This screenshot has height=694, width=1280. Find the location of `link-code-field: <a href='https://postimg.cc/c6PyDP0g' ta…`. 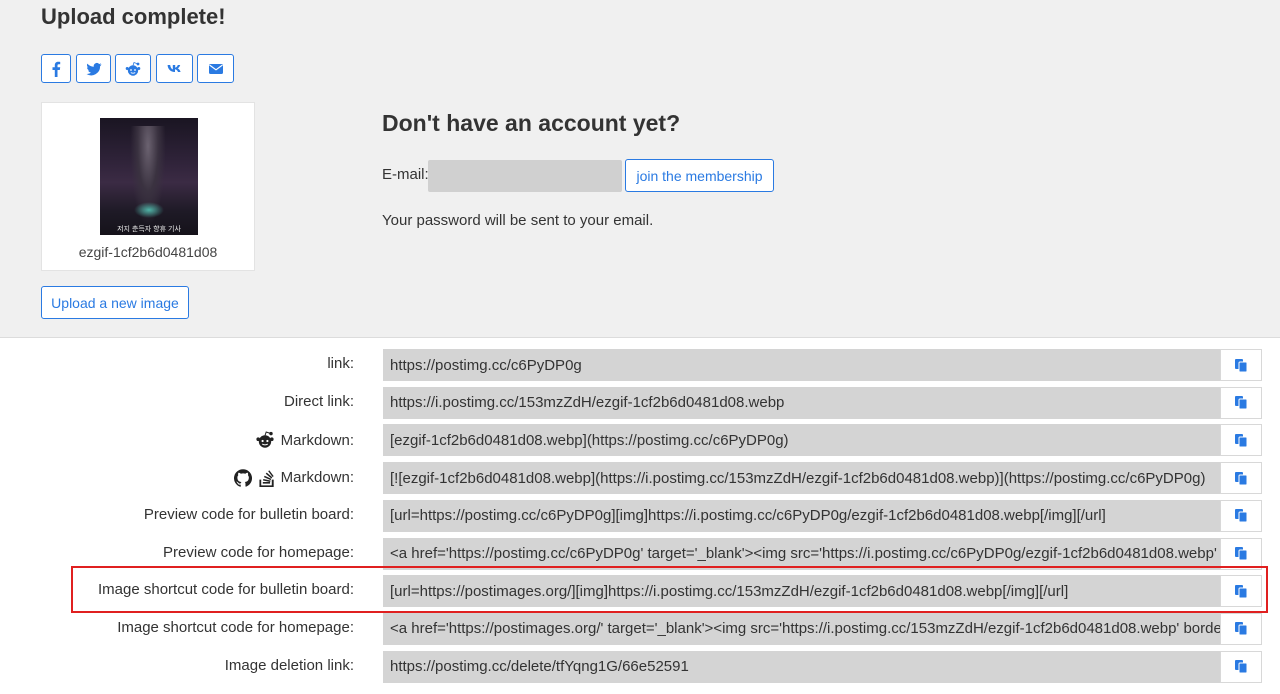

link-code-field: <a href='https://postimg.cc/c6PyDP0g' ta… is located at coordinates (801, 553).